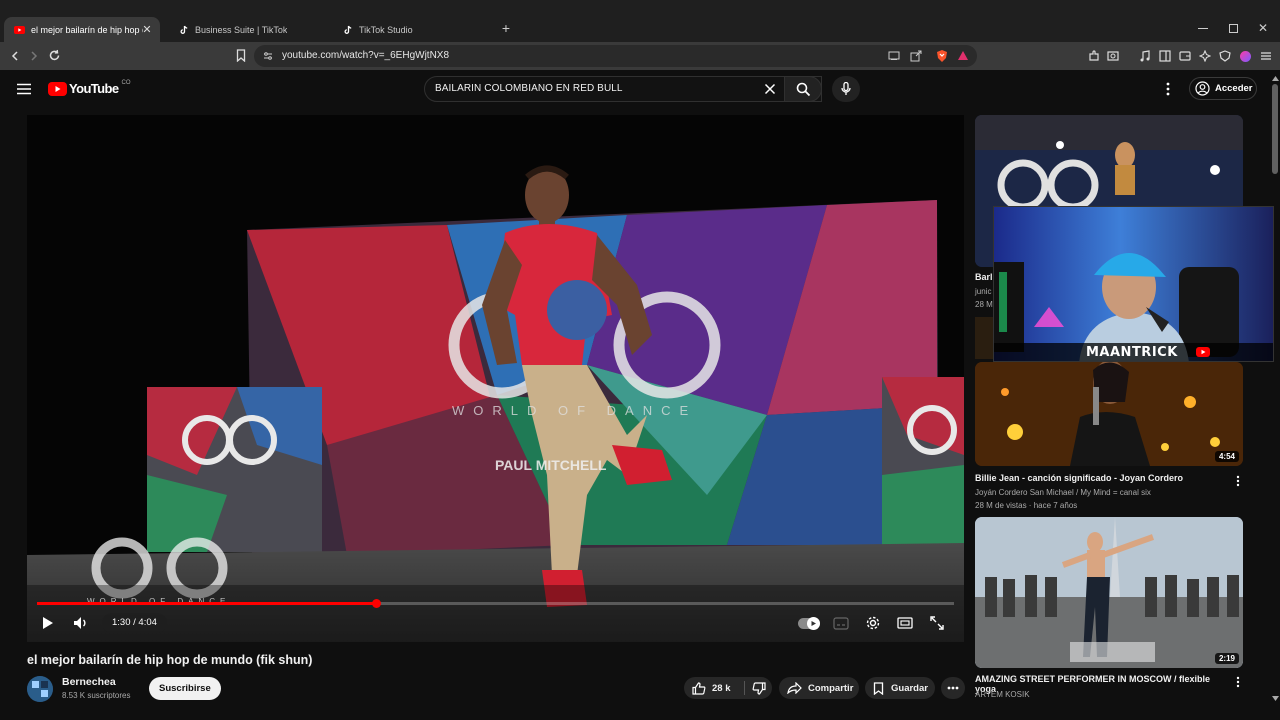  What do you see at coordinates (1225, 56) in the screenshot?
I see `vpn-shield-icon` at bounding box center [1225, 56].